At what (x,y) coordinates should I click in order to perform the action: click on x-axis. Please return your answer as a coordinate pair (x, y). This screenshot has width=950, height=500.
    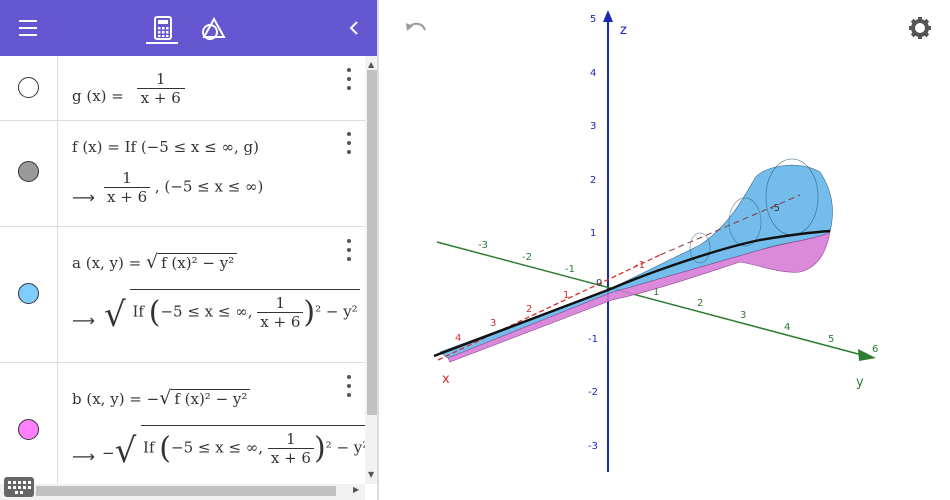
    Looking at the image, I should click on (549, 307).